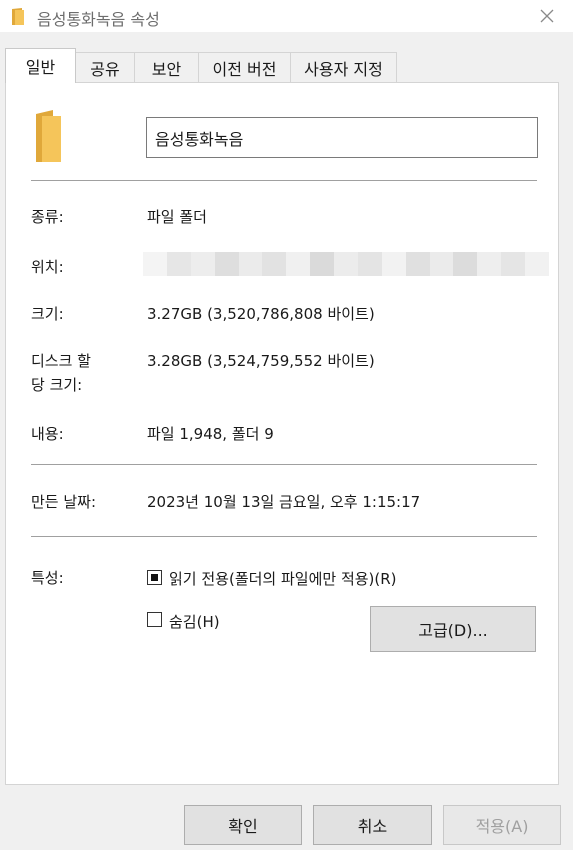  I want to click on contains-label: 내용:, so click(47, 434).